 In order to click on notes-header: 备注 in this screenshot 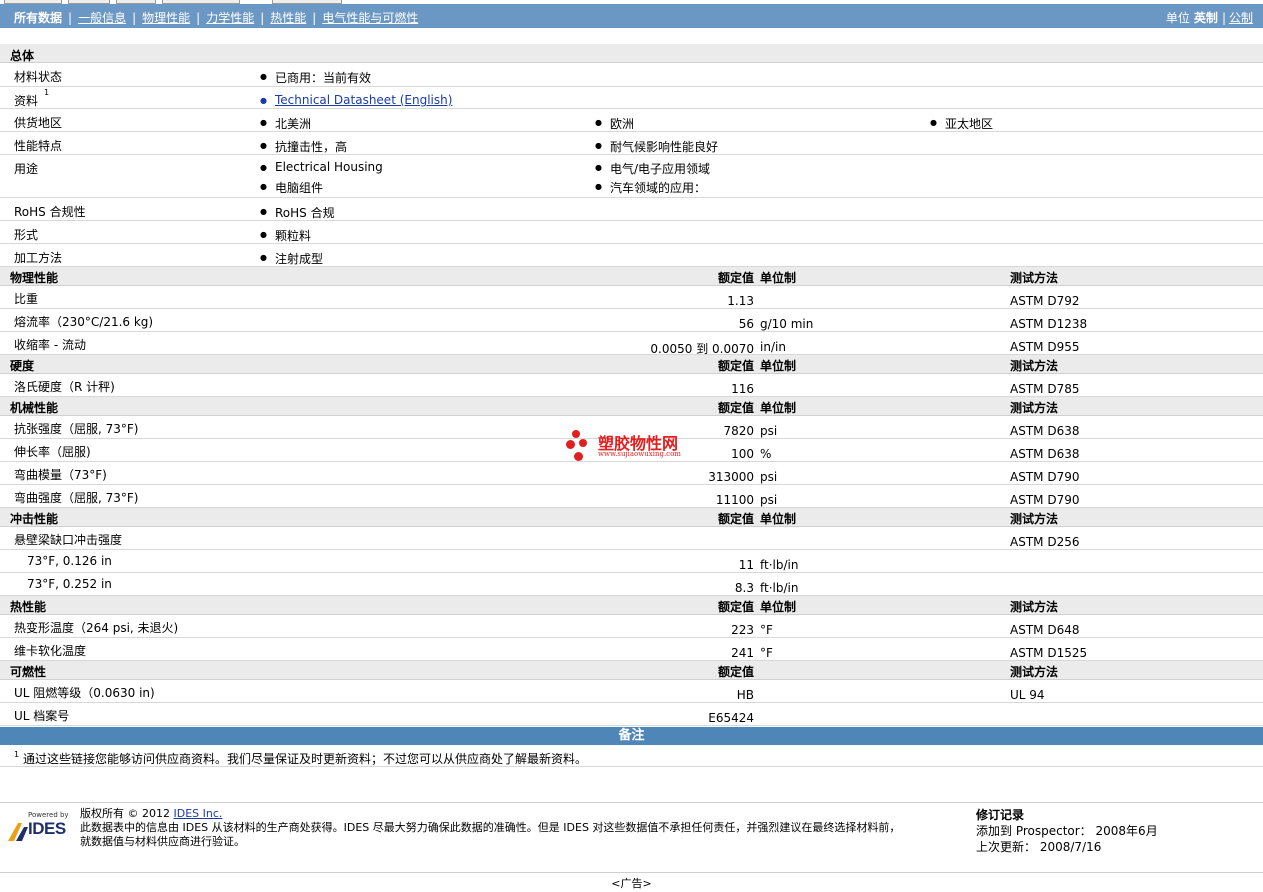, I will do `click(631, 736)`.